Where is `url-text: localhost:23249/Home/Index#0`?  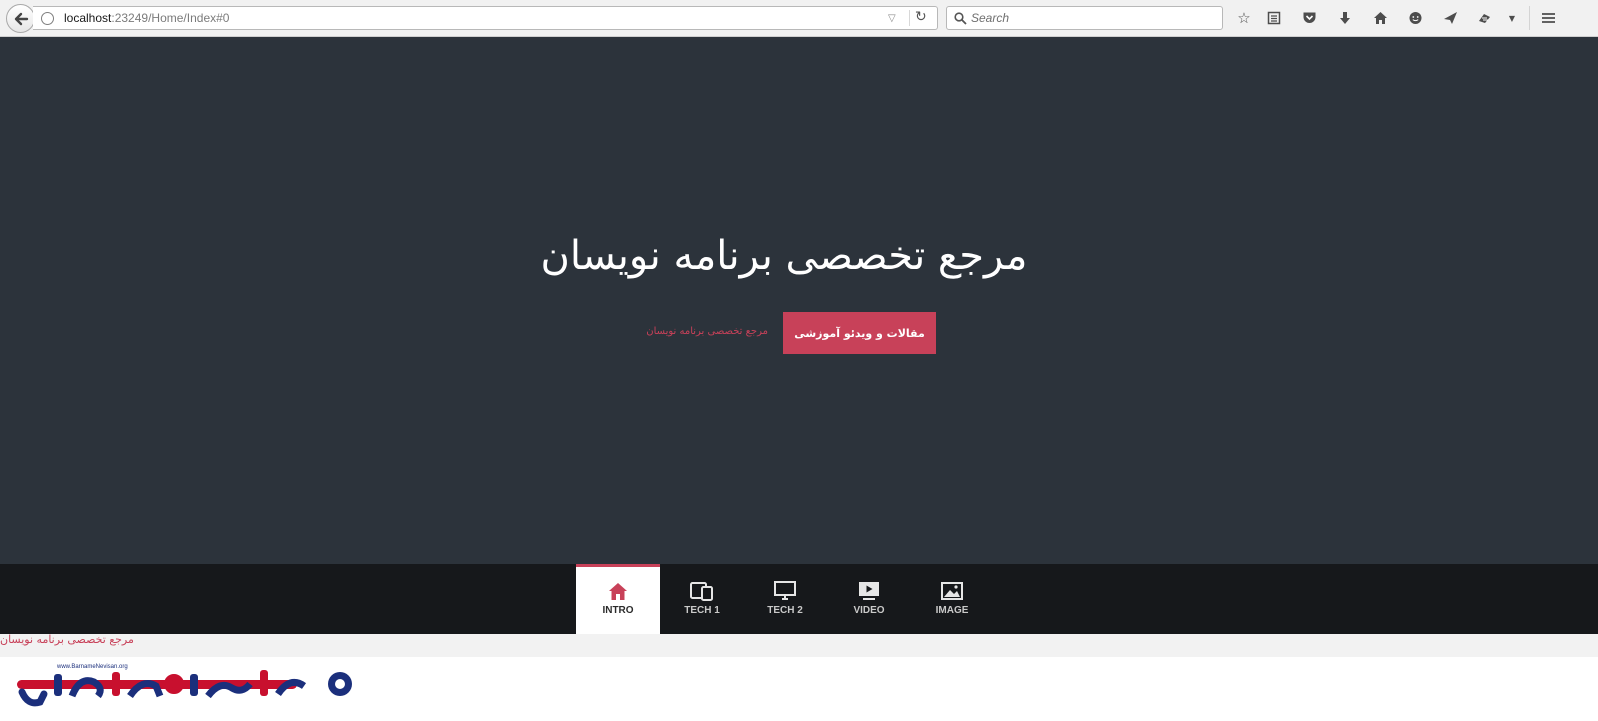
url-text: localhost:23249/Home/Index#0 is located at coordinates (146, 18).